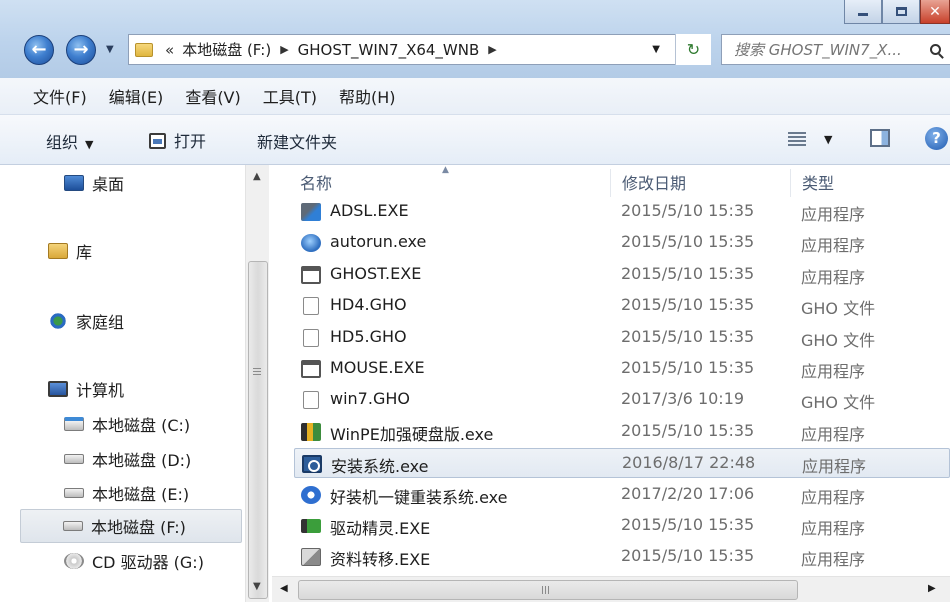  What do you see at coordinates (169, 50) in the screenshot?
I see `breadcrumb-overflow-icon: «` at bounding box center [169, 50].